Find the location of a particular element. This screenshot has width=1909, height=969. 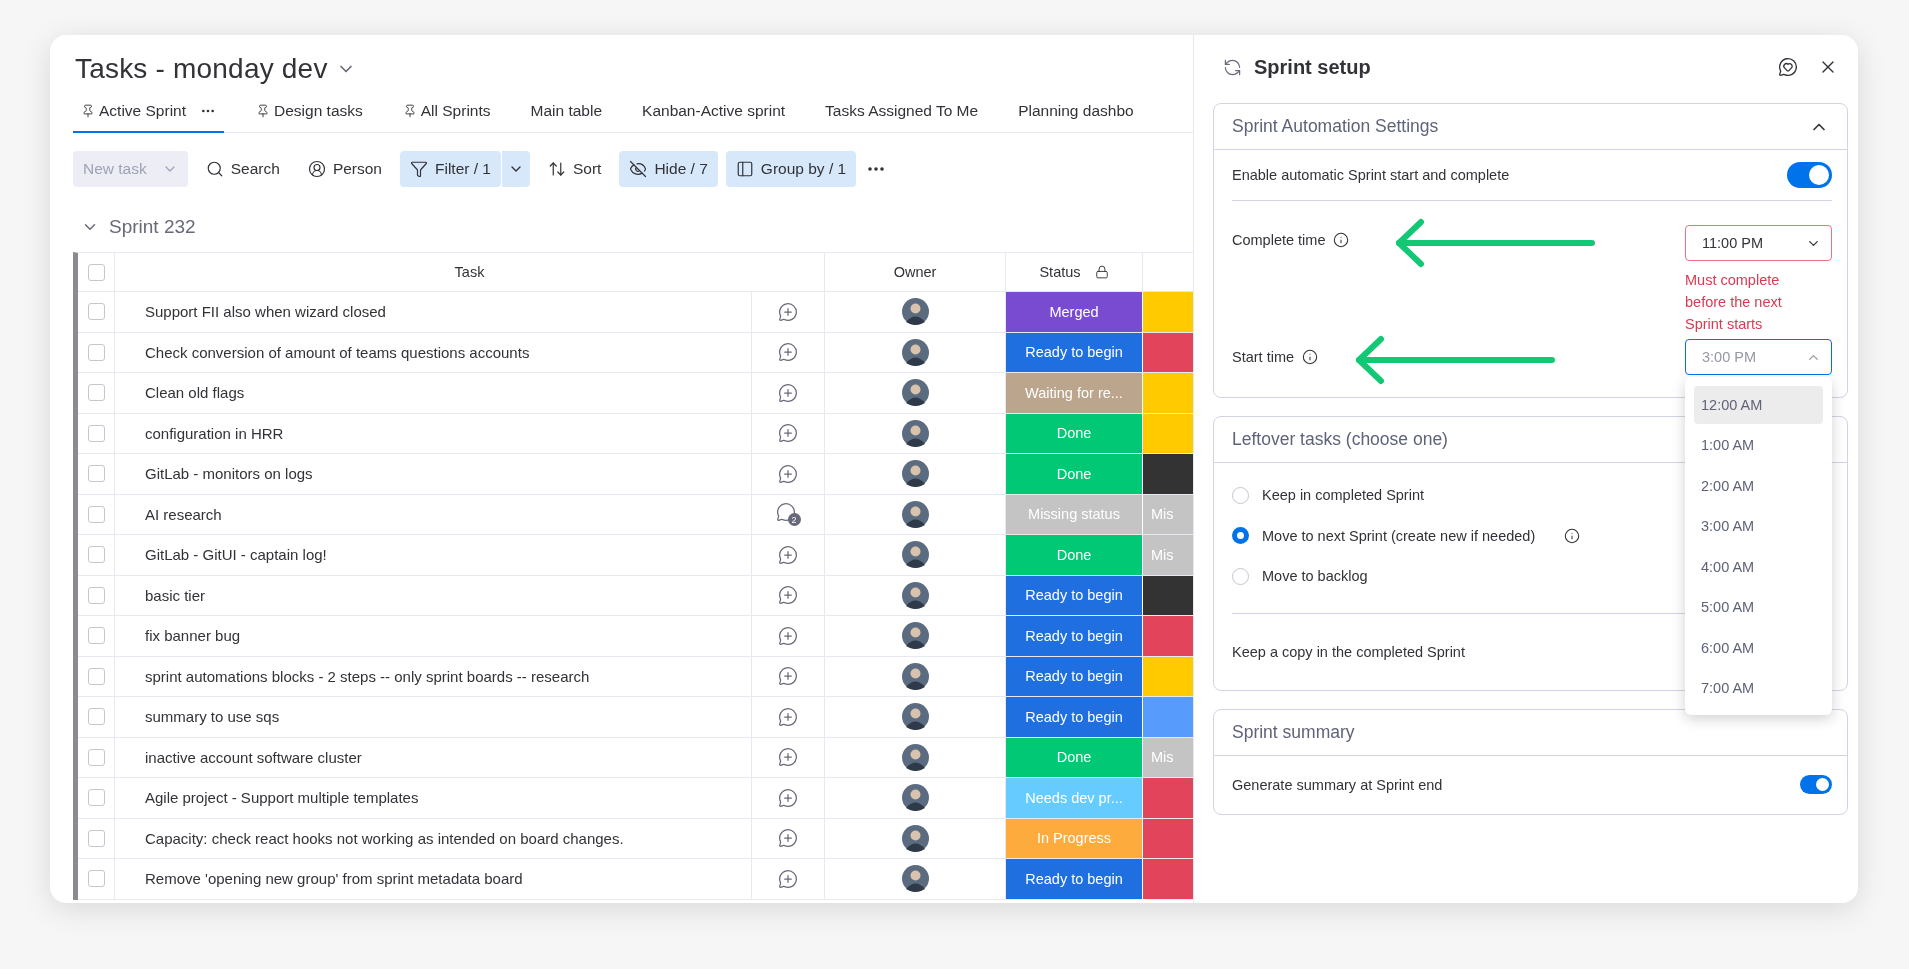

panel-title: Sprint setup is located at coordinates (1313, 67).